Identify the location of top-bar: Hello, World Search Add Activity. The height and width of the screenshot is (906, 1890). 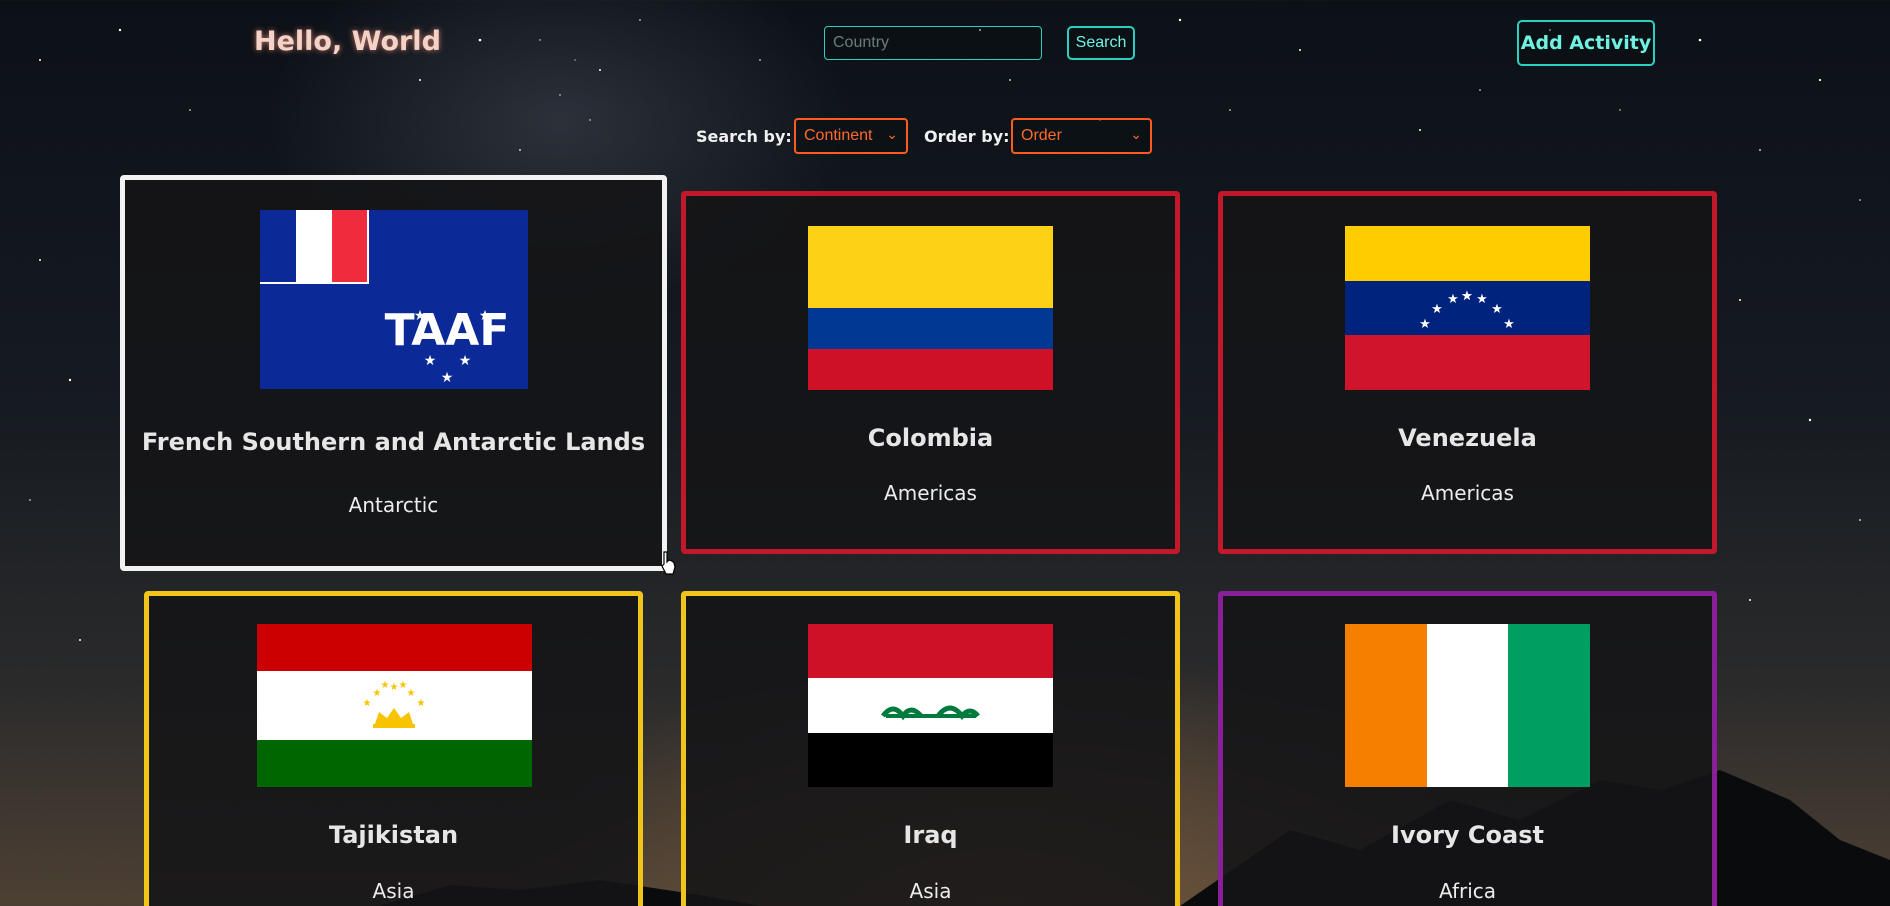
(945, 45).